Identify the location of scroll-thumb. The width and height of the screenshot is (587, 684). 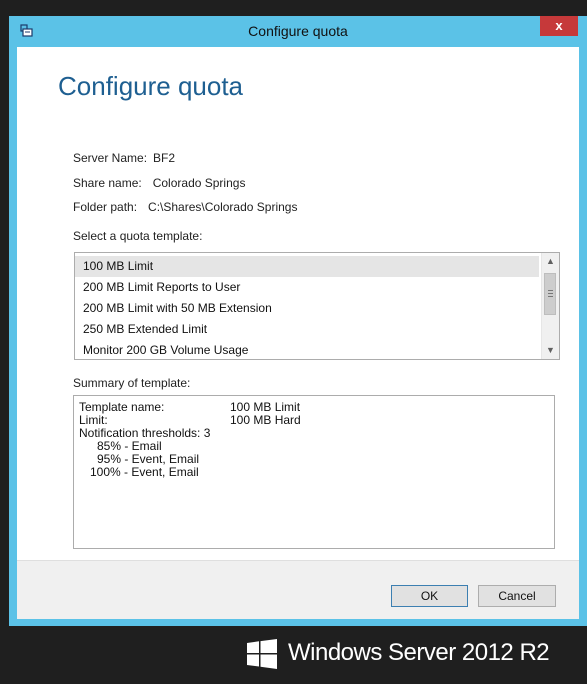
(550, 294).